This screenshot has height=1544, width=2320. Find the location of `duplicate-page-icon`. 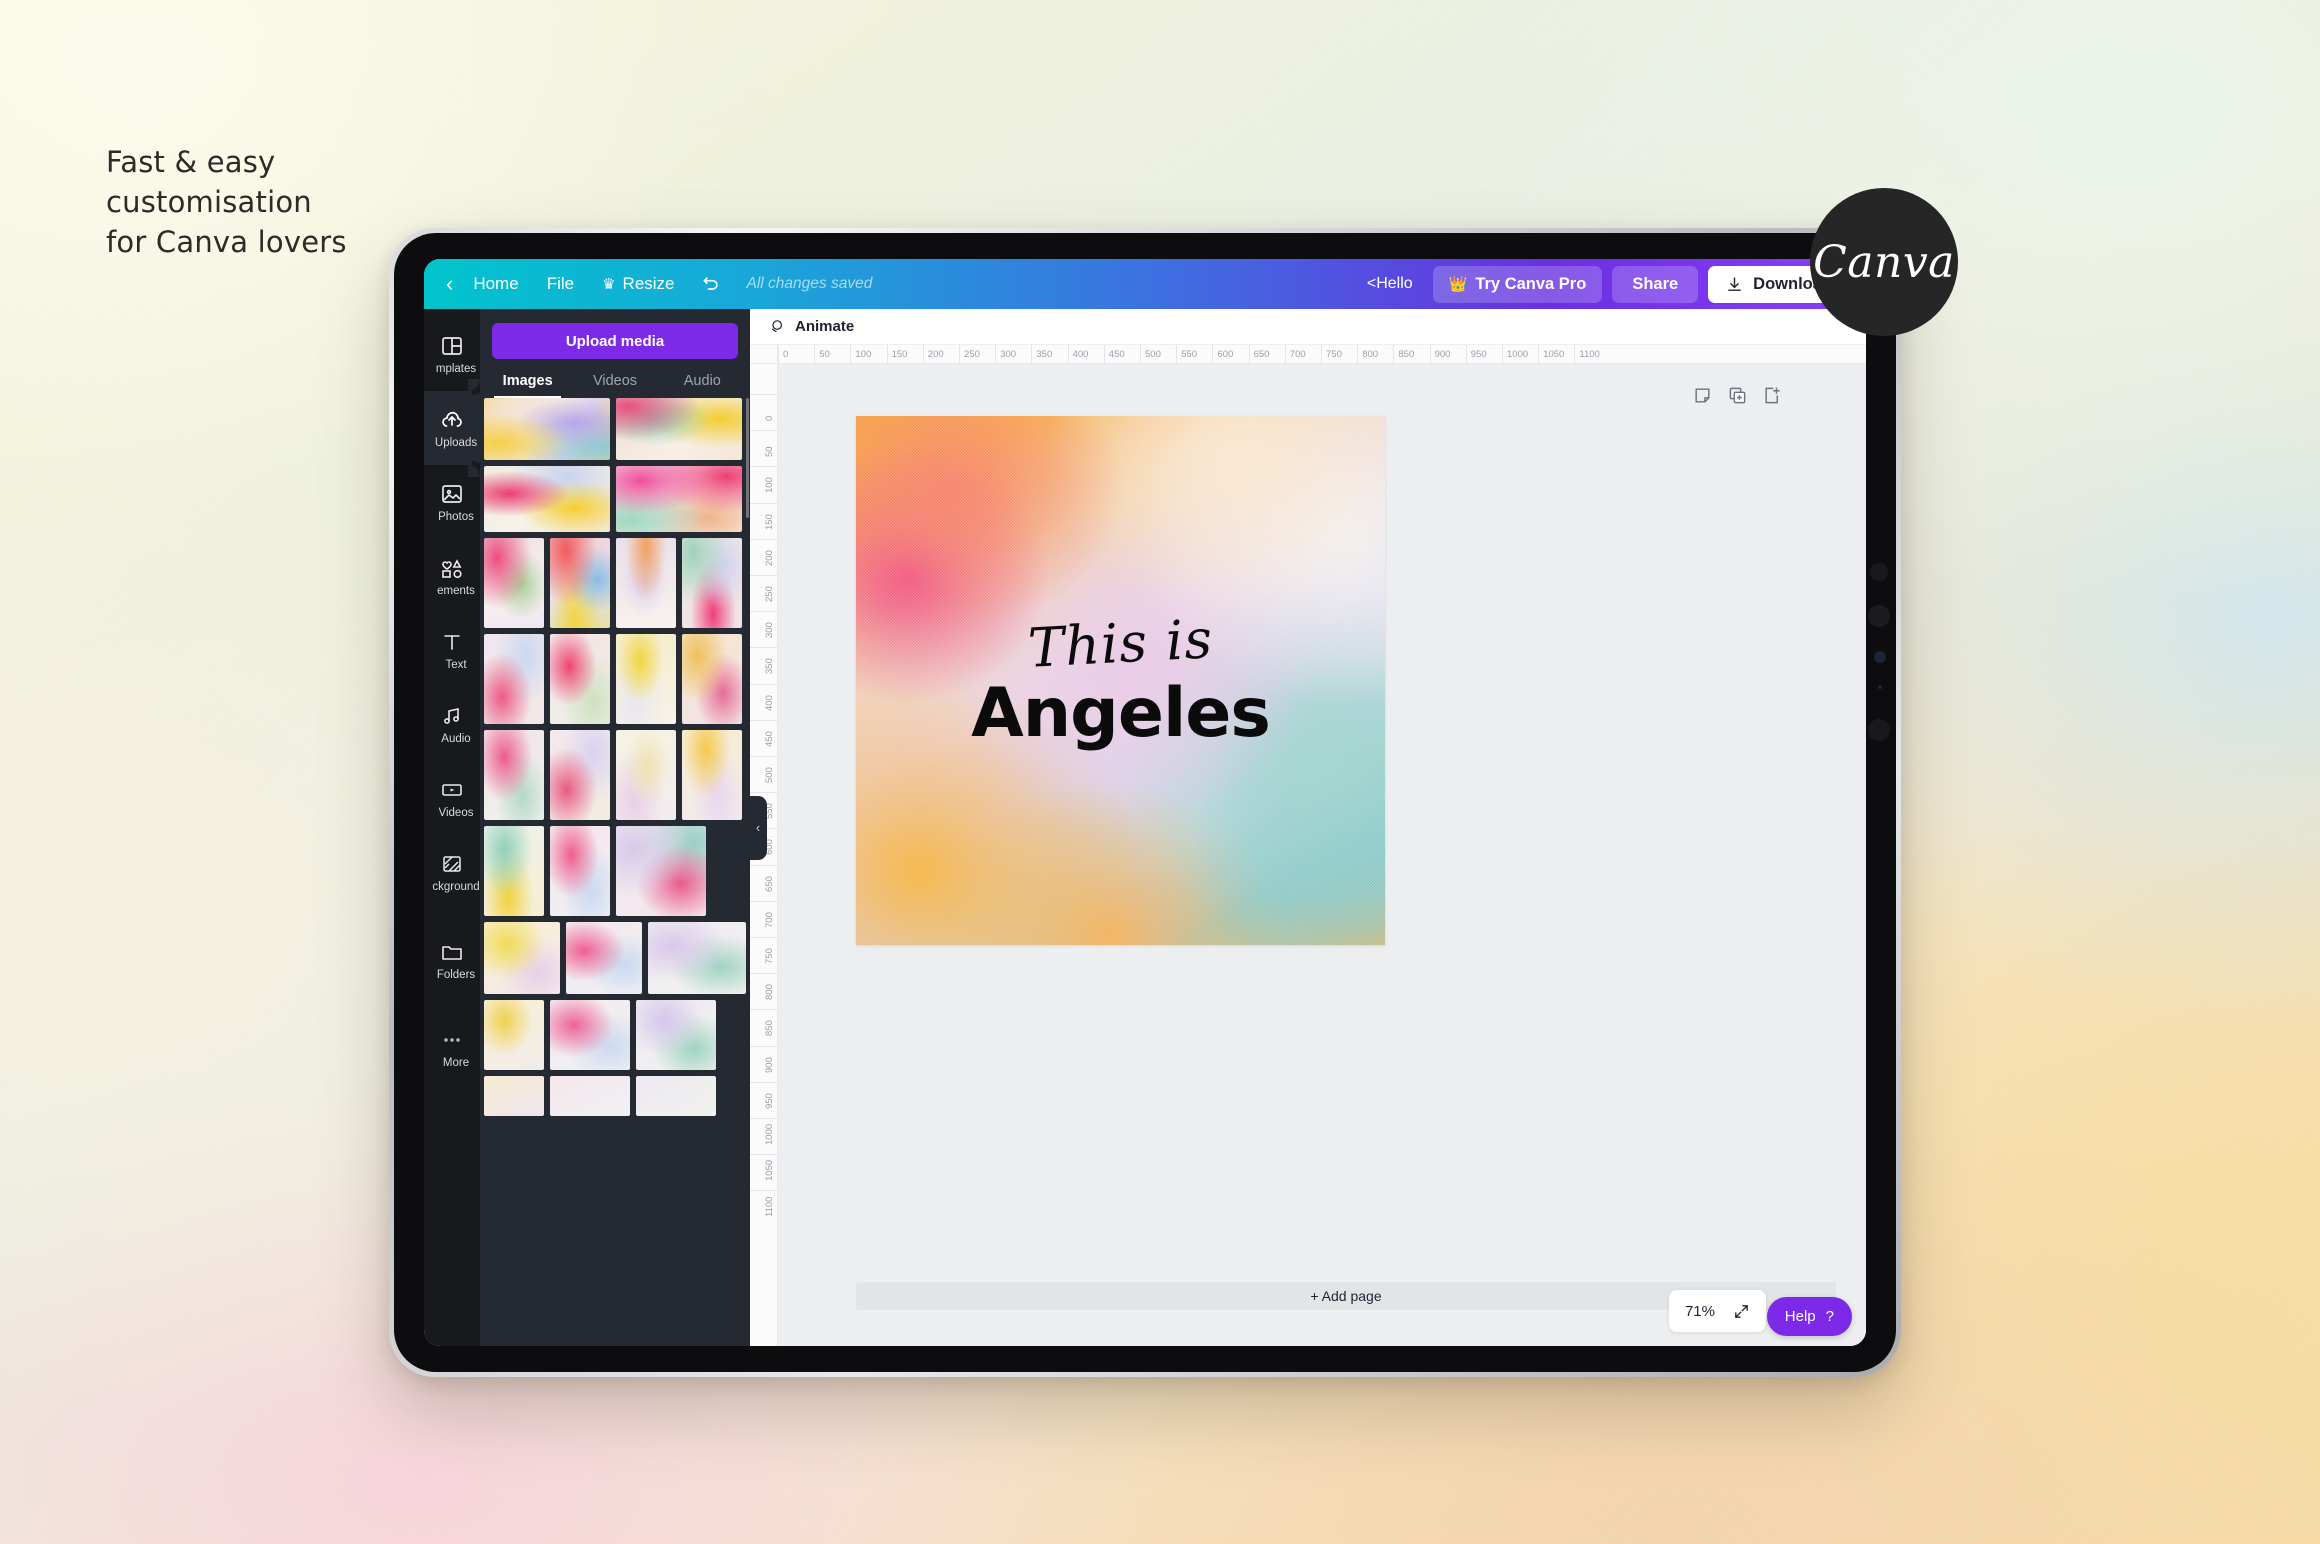

duplicate-page-icon is located at coordinates (1737, 395).